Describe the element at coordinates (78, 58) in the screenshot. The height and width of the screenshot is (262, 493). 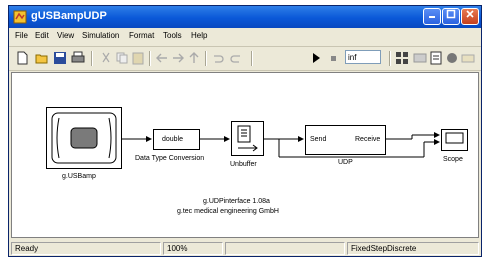
I see `print-icon` at that location.